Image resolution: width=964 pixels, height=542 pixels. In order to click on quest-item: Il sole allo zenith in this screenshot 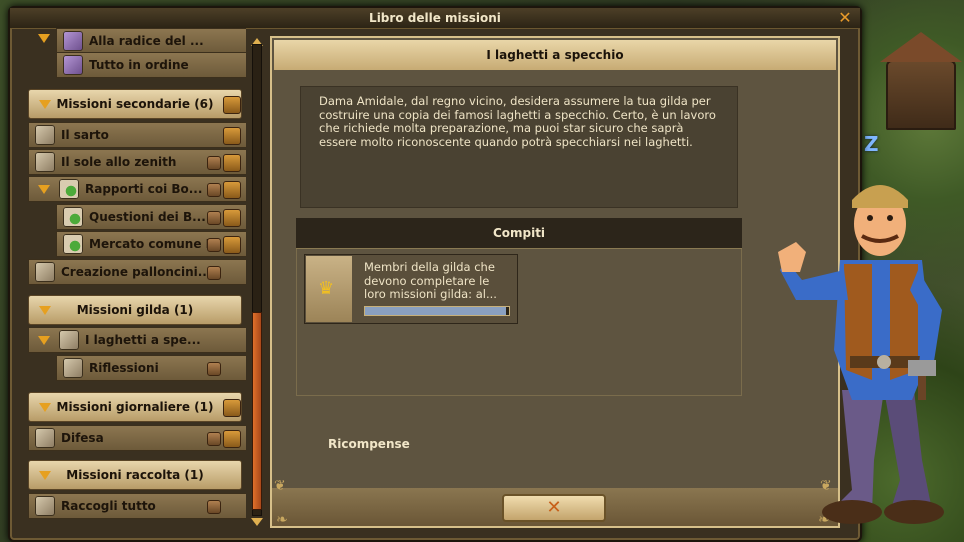, I will do `click(137, 162)`.